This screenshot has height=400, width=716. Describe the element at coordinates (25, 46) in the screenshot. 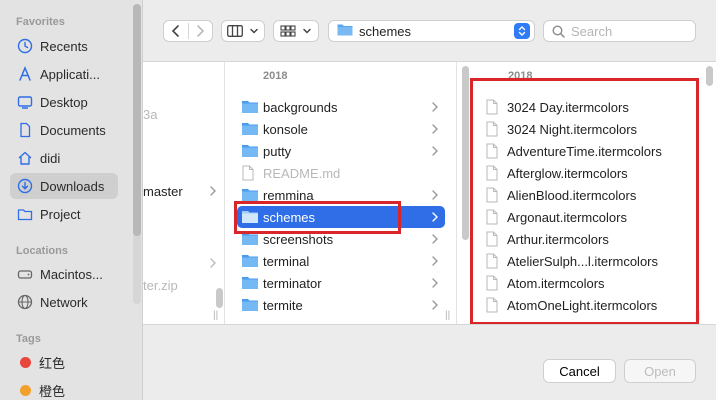

I see `clock-icon` at that location.